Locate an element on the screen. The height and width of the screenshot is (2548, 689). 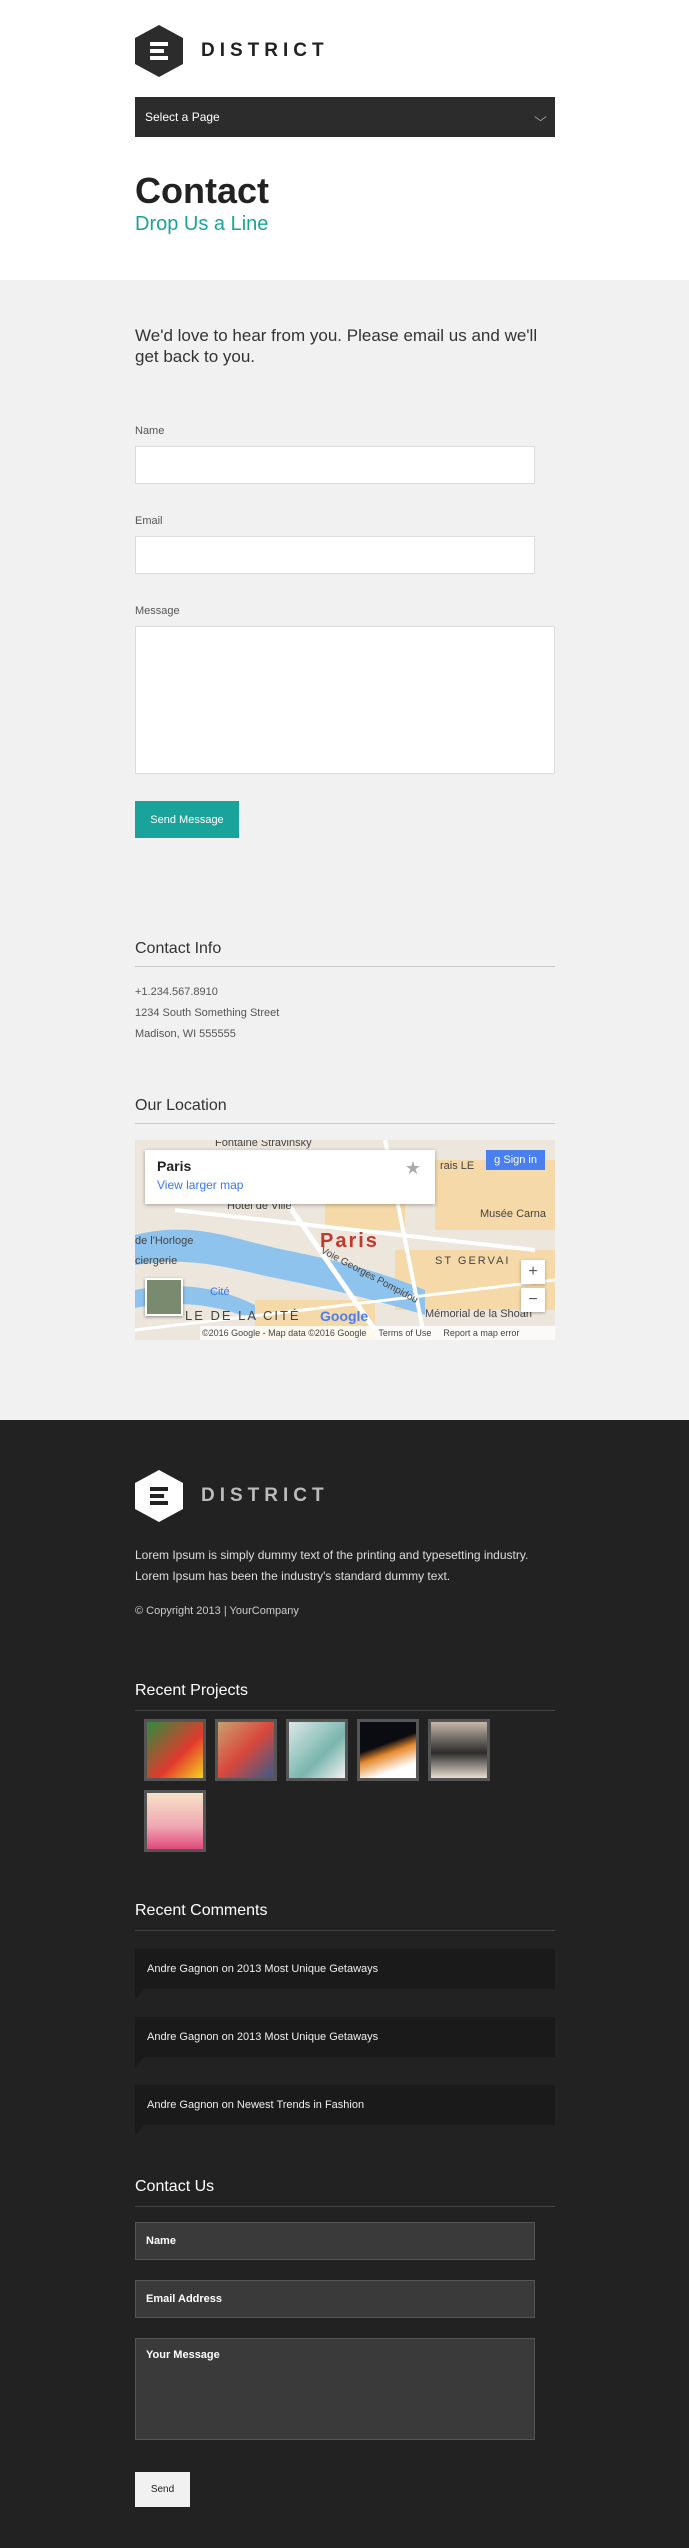
map-label-st-gervais: ST GERVAI is located at coordinates (473, 1261).